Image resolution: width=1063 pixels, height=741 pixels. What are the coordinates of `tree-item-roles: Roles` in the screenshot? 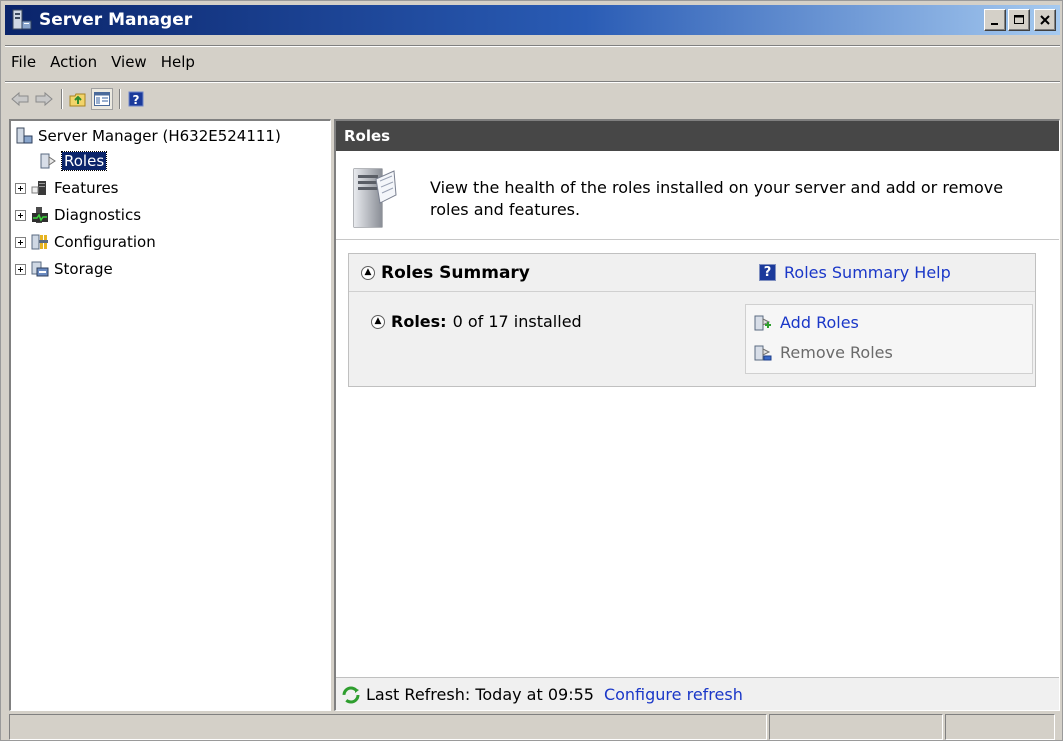 It's located at (73, 161).